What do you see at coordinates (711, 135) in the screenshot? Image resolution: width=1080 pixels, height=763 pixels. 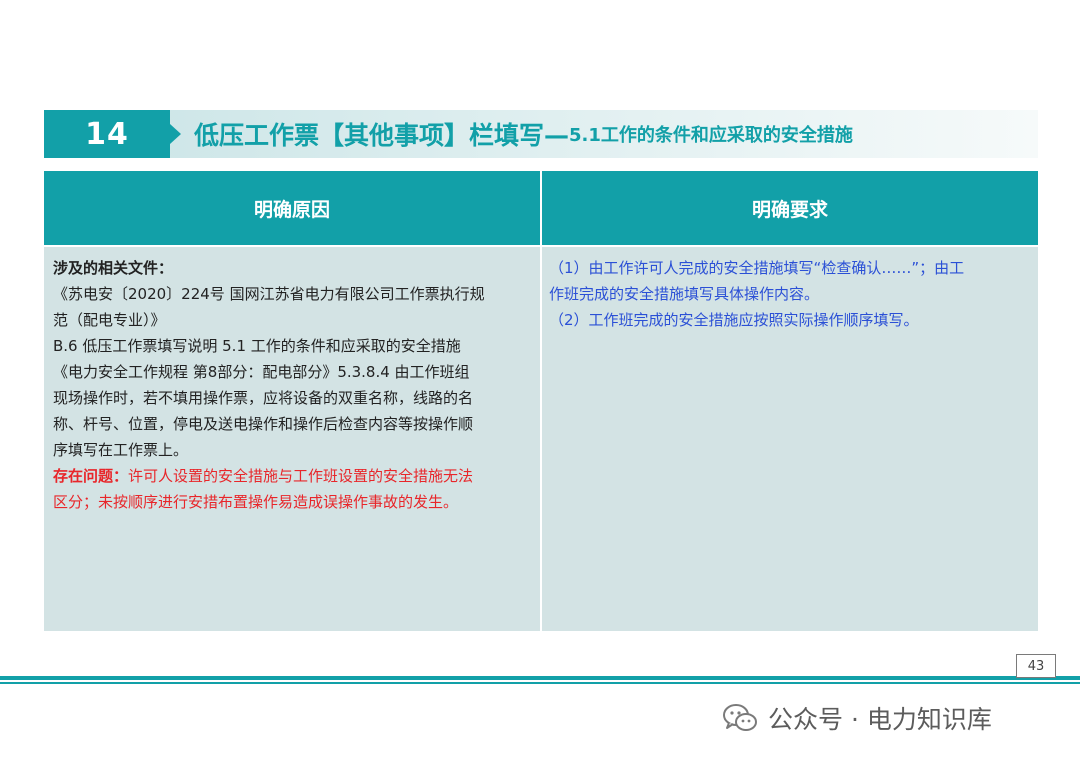 I see `slide-title-sub: 5.1工作的条件和应采取的安全措施` at bounding box center [711, 135].